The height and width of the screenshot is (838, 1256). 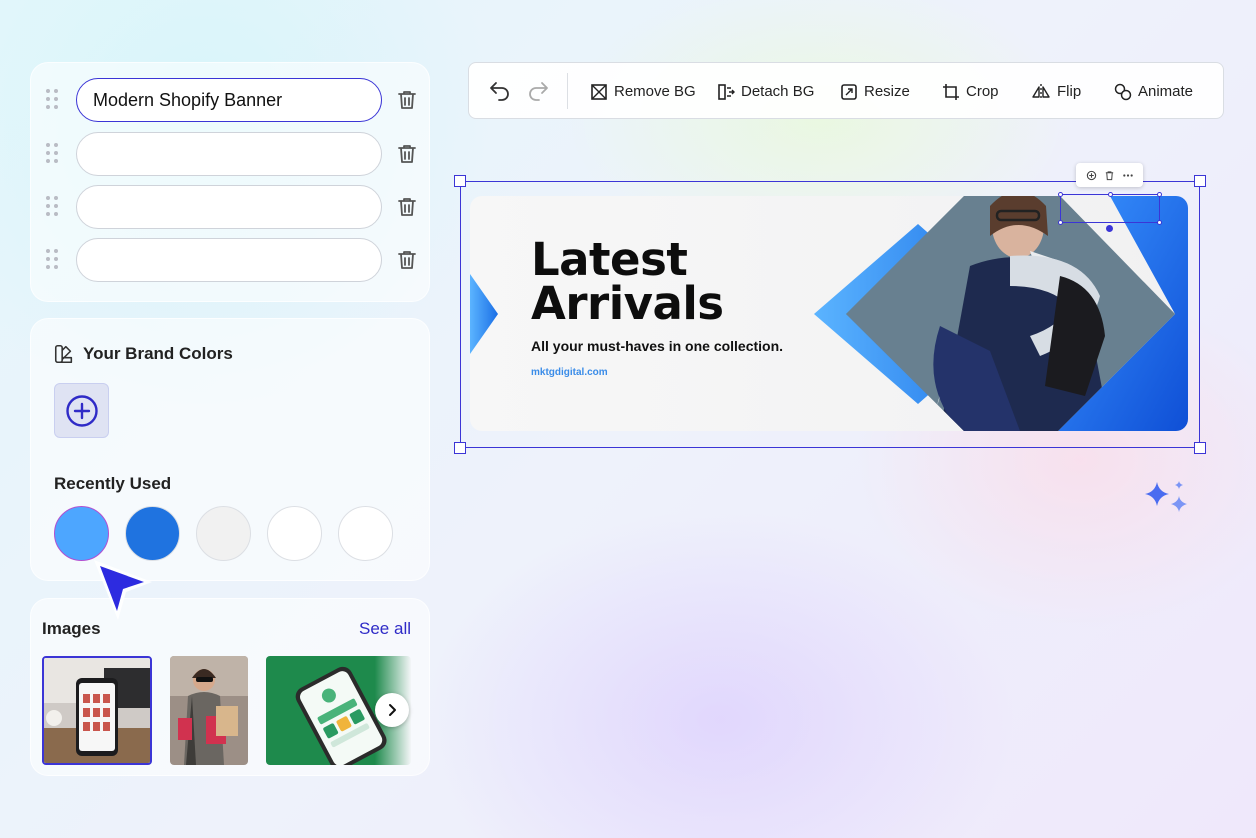 What do you see at coordinates (538, 92) in the screenshot?
I see `redo-icon` at bounding box center [538, 92].